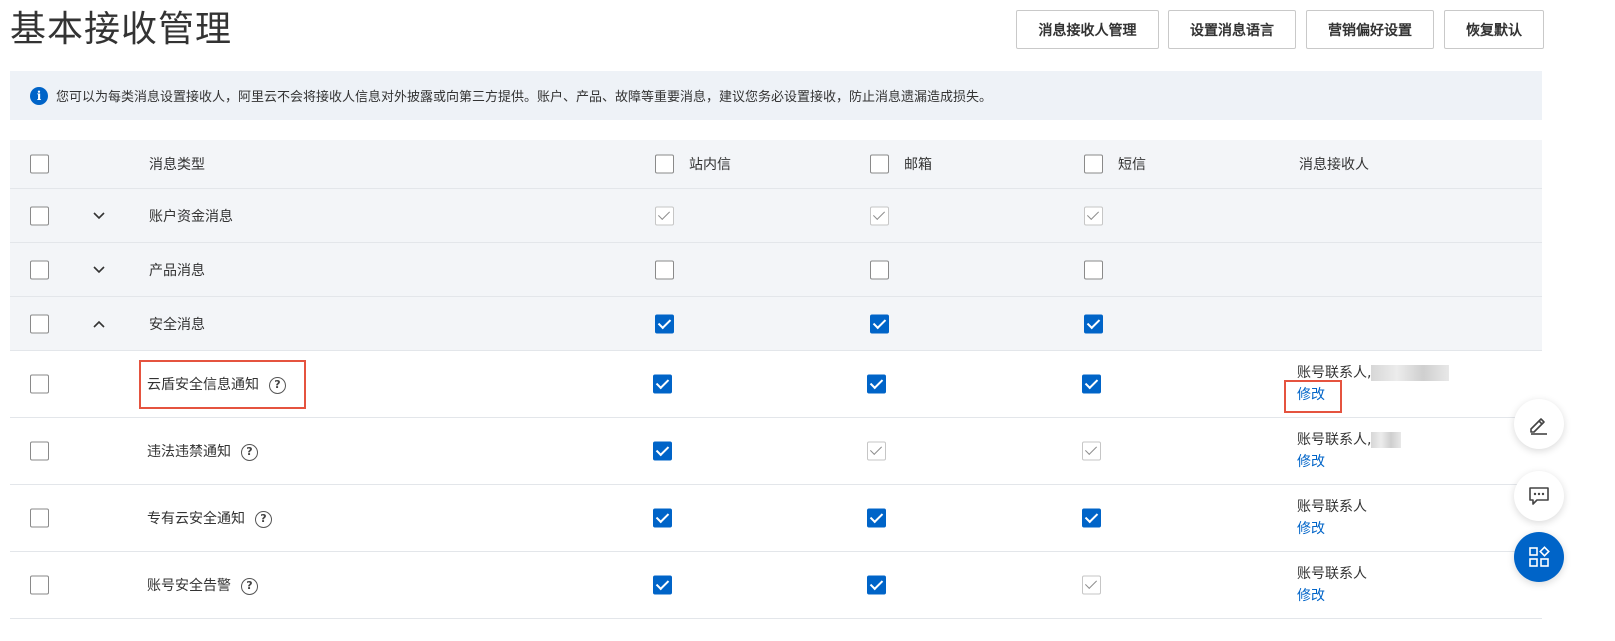 This screenshot has width=1615, height=641. I want to click on group-label: 产品消息, so click(177, 270).